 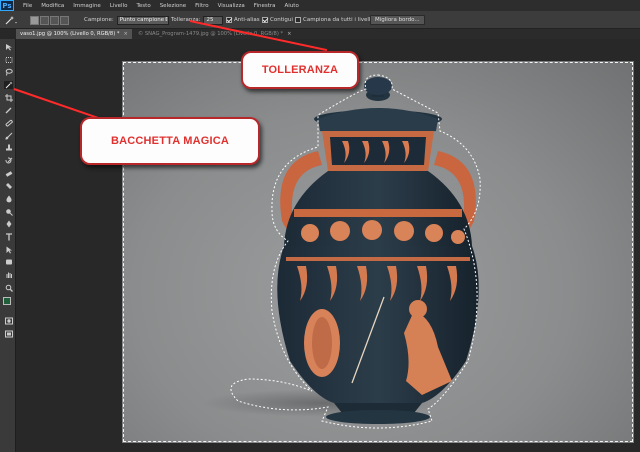 I want to click on menu-filtro: Filtro, so click(x=201, y=6).